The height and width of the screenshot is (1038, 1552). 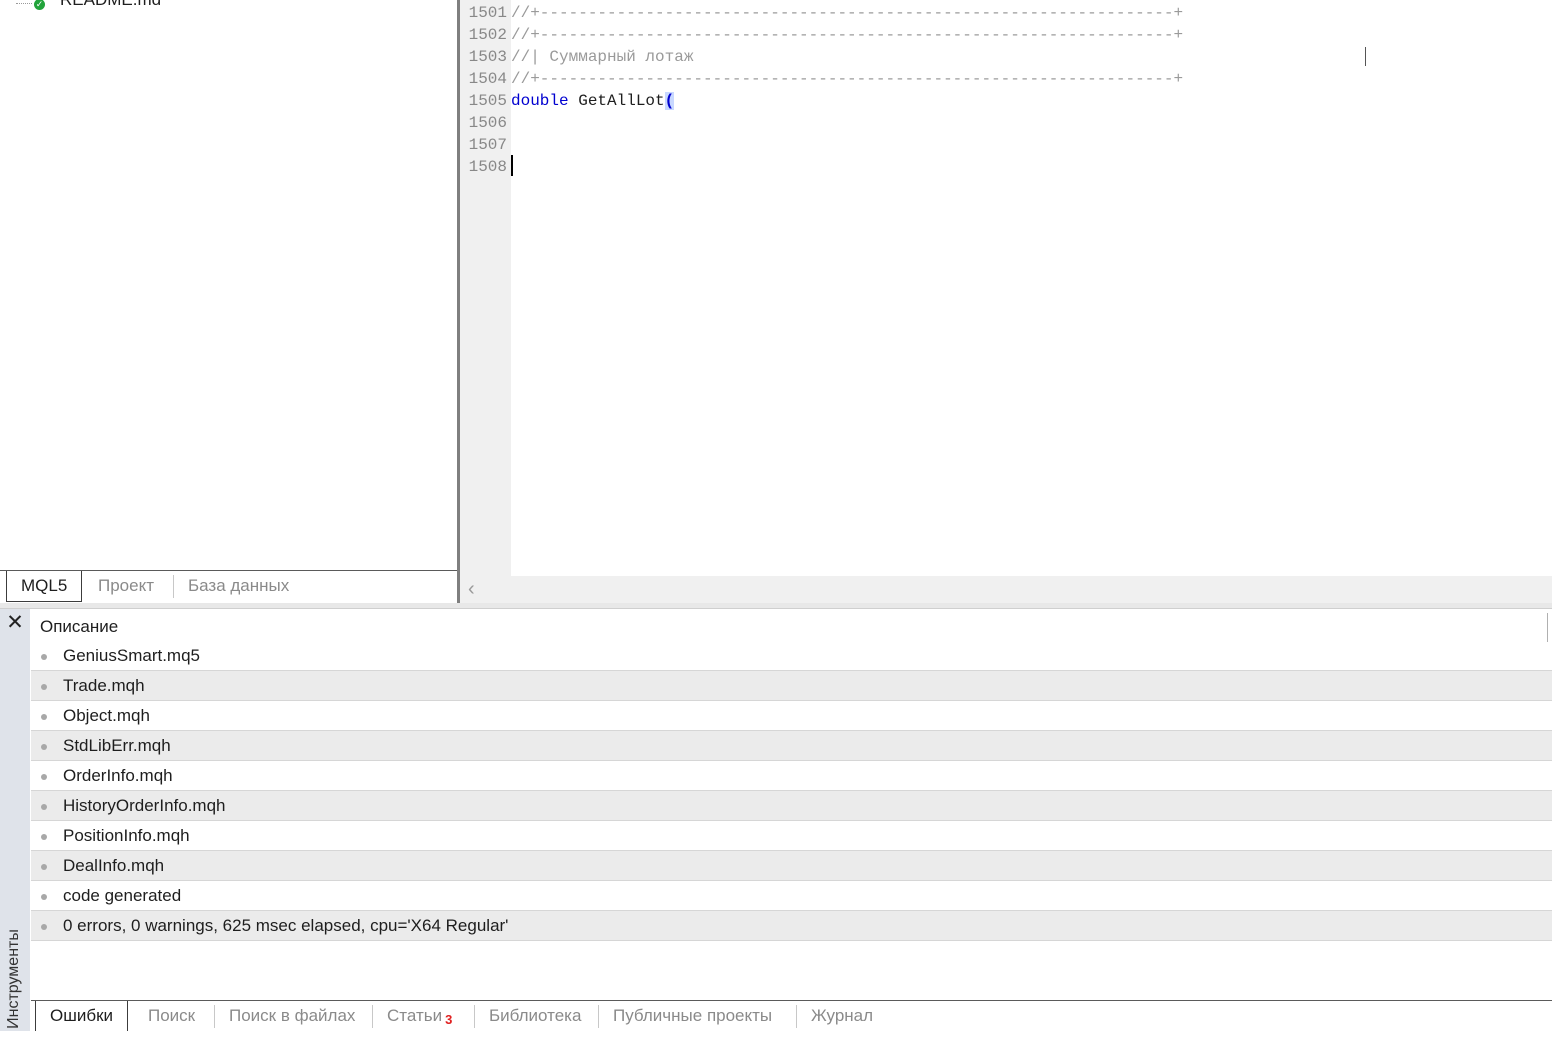 I want to click on tab-articles: Статьи 3, so click(x=419, y=1016).